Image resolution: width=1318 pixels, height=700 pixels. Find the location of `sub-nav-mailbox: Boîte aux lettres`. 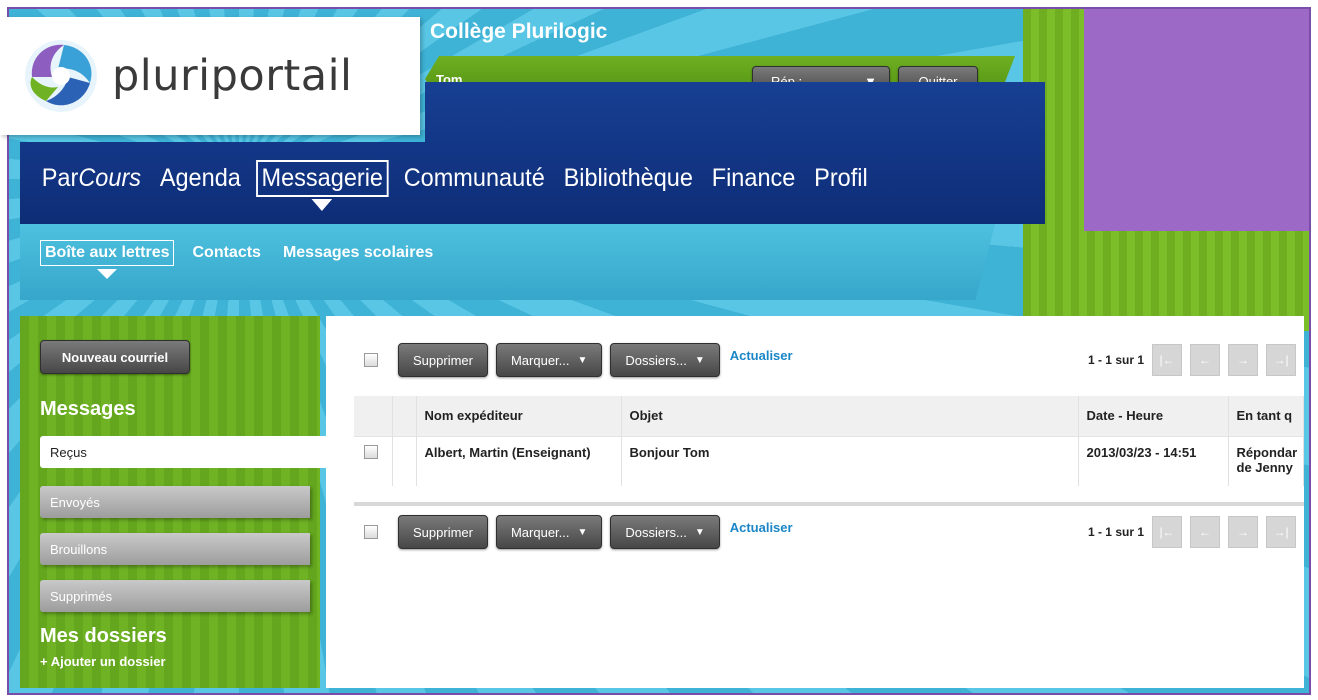

sub-nav-mailbox: Boîte aux lettres is located at coordinates (107, 259).